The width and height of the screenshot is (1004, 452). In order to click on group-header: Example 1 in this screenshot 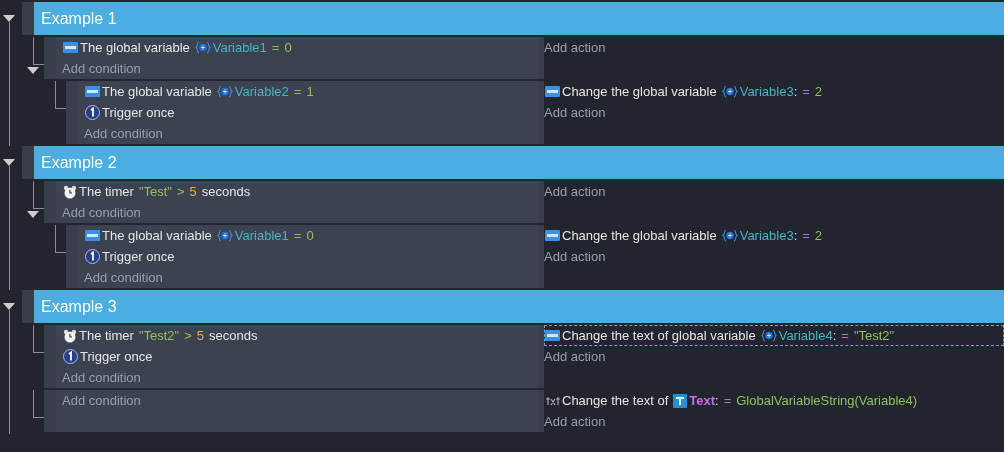, I will do `click(519, 18)`.